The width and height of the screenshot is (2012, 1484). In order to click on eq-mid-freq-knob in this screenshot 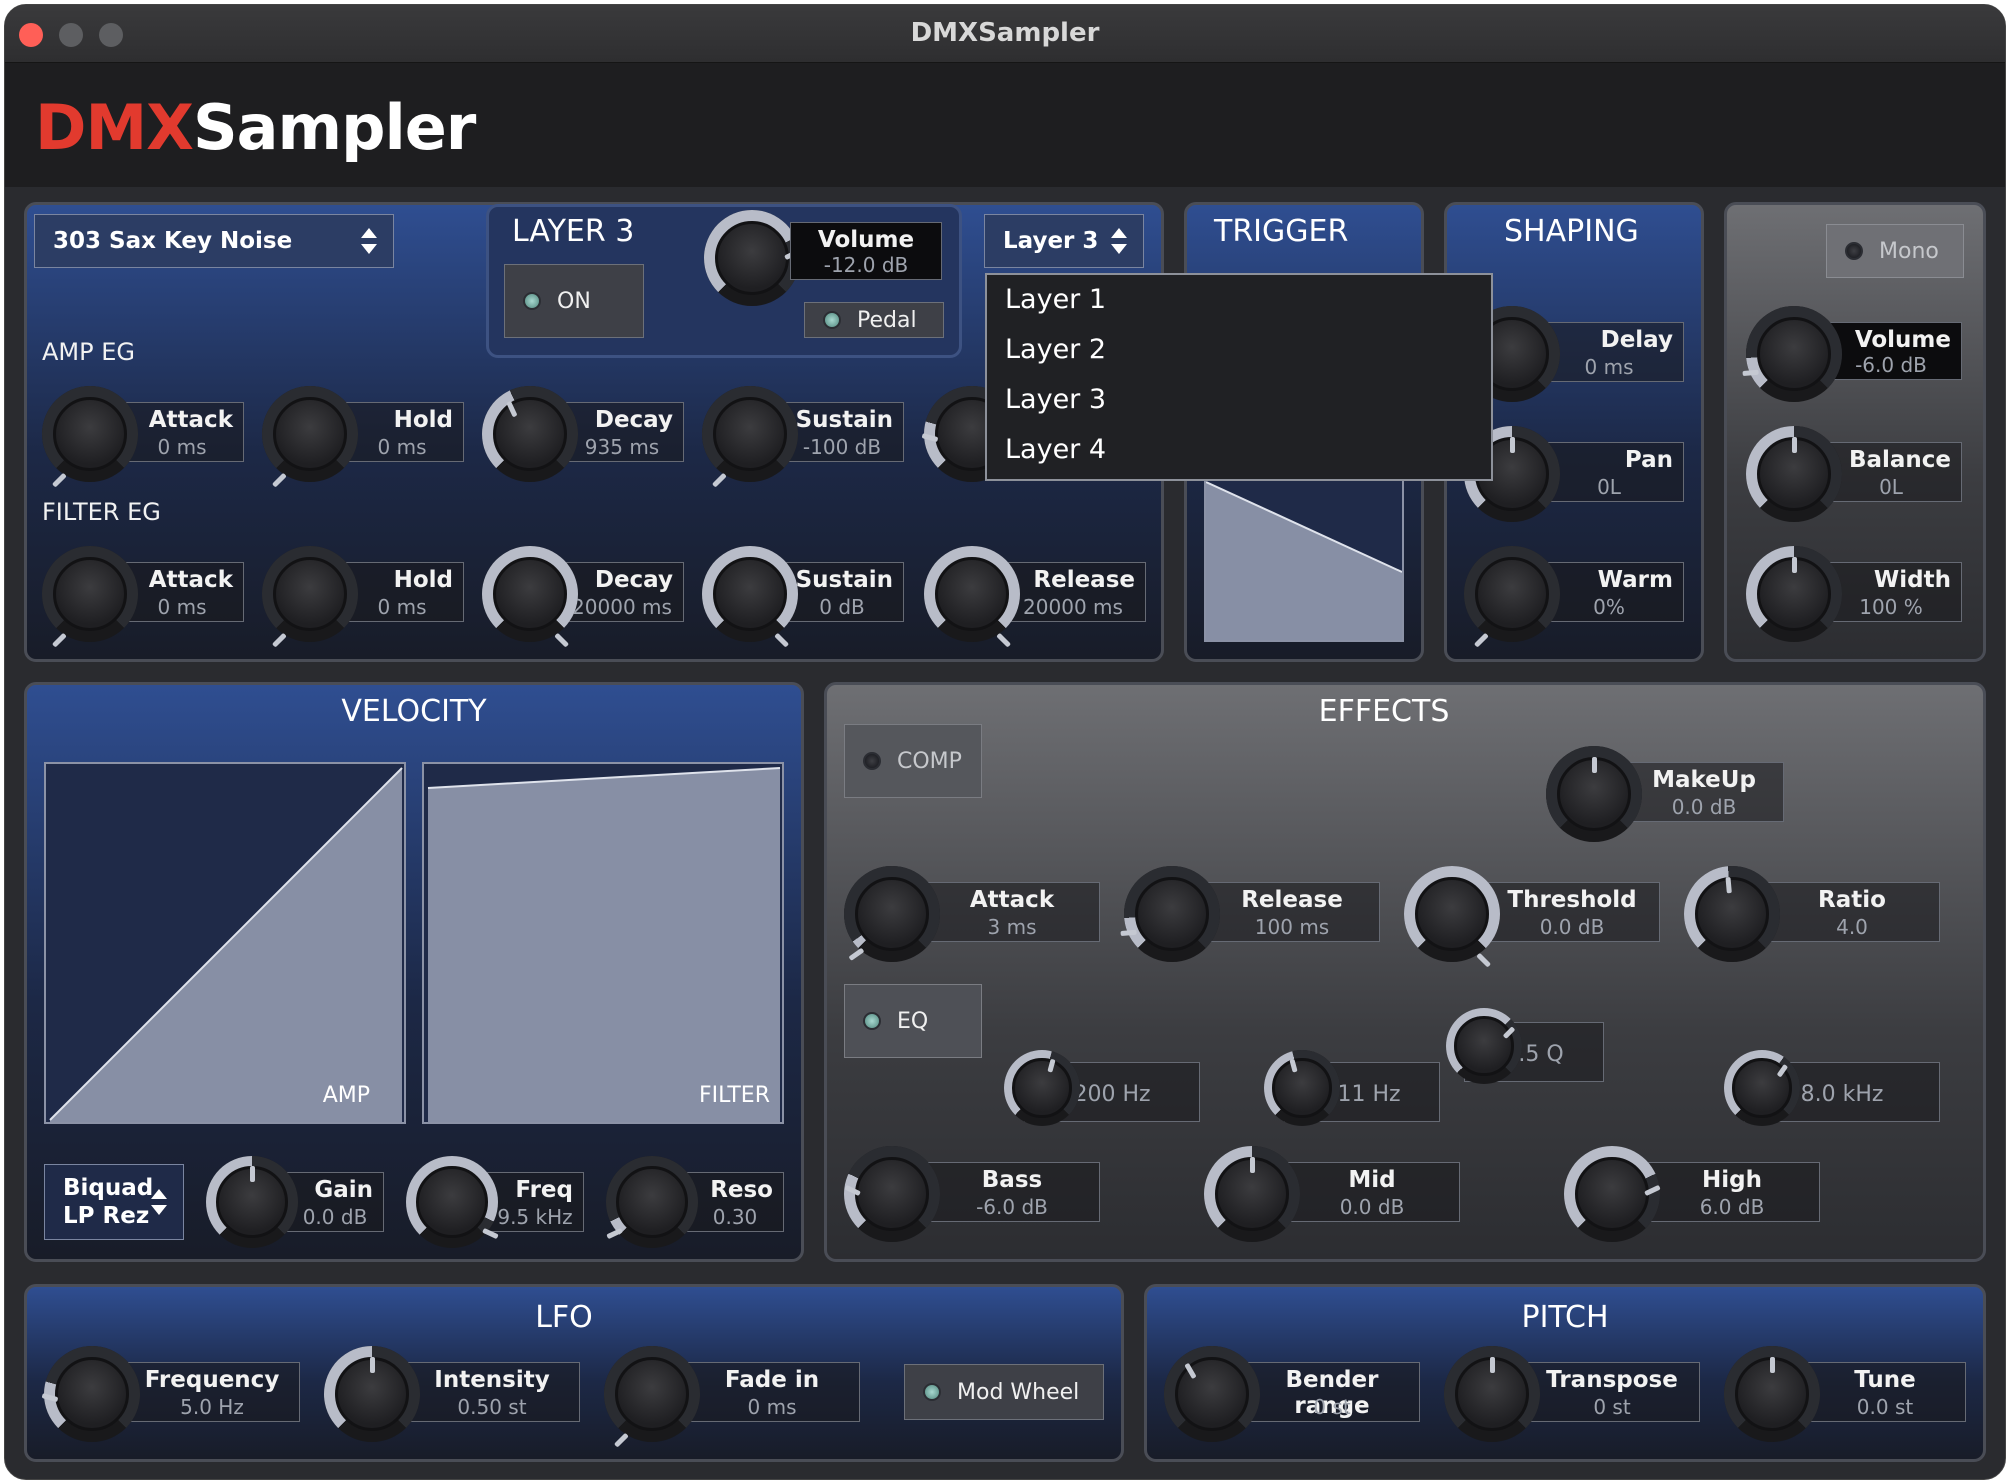, I will do `click(1302, 1088)`.